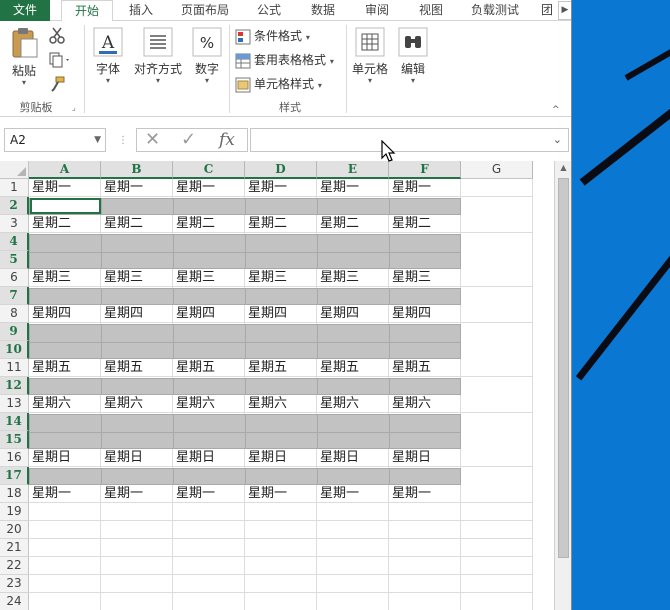 Image resolution: width=670 pixels, height=610 pixels. I want to click on cell-b6: 星期三, so click(137, 278).